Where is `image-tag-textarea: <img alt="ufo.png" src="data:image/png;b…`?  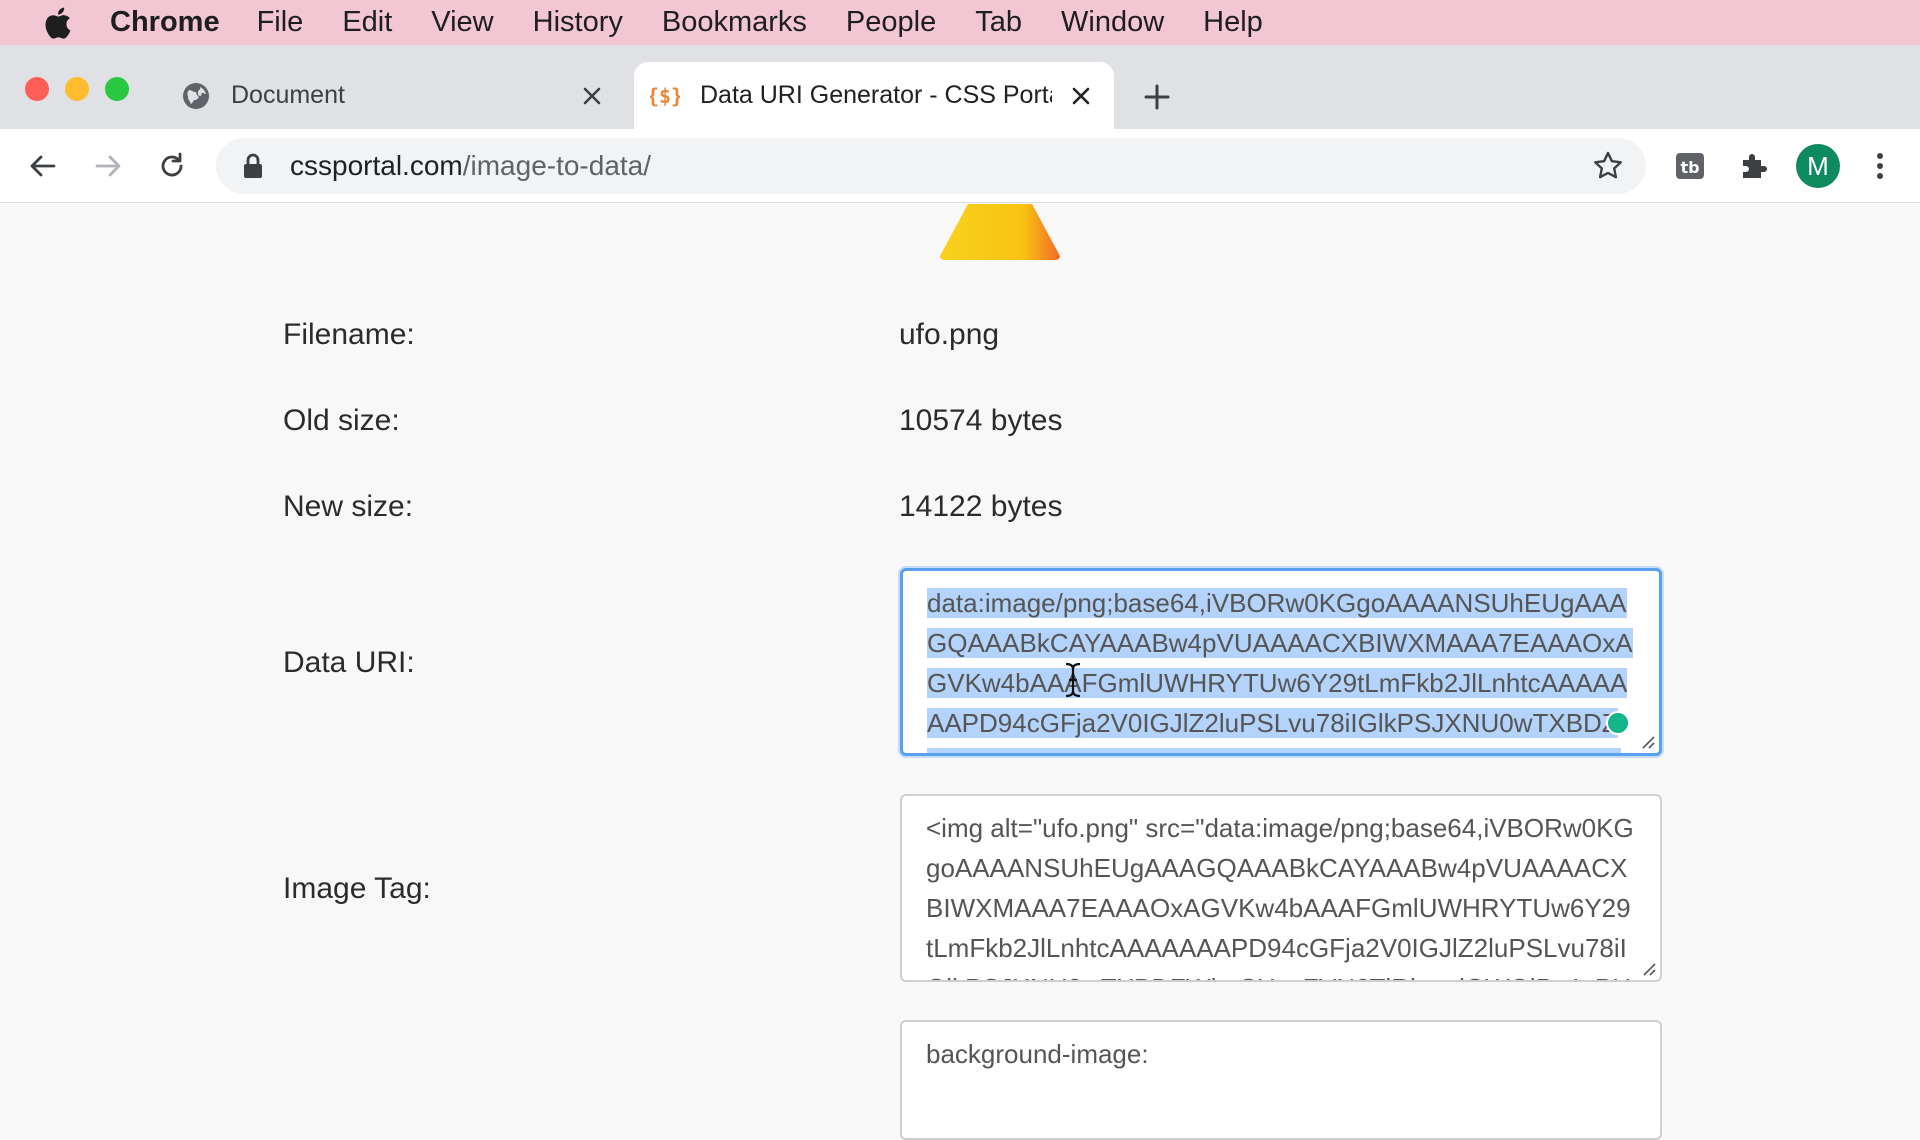
image-tag-textarea: <img alt="ufo.png" src="data:image/png;b… is located at coordinates (1281, 888).